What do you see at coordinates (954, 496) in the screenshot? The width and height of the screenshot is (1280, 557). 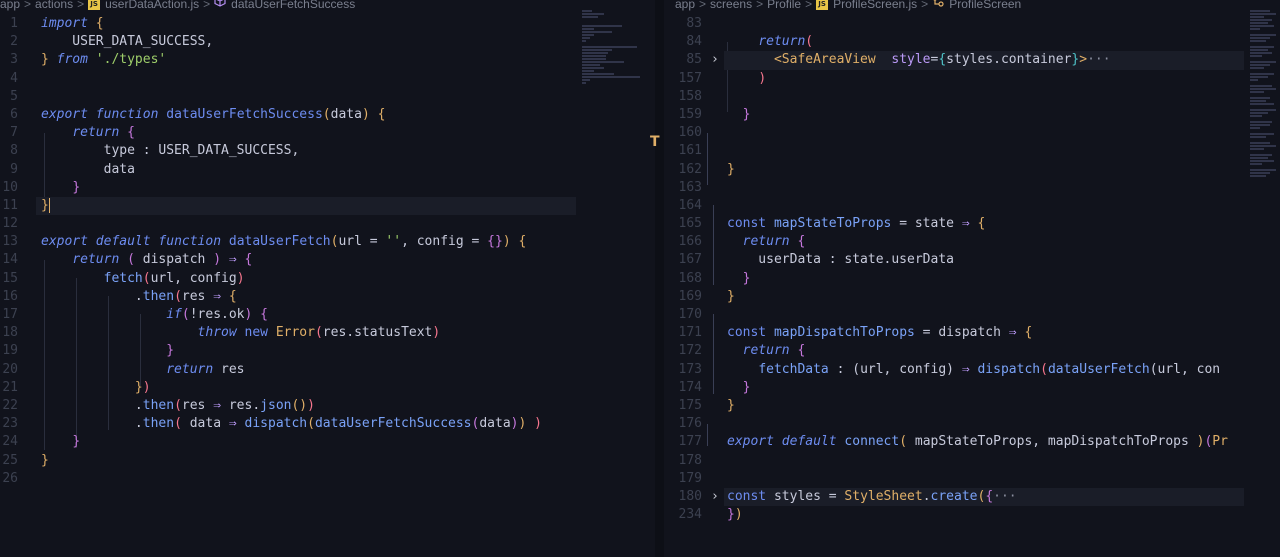 I see `code-token: create` at bounding box center [954, 496].